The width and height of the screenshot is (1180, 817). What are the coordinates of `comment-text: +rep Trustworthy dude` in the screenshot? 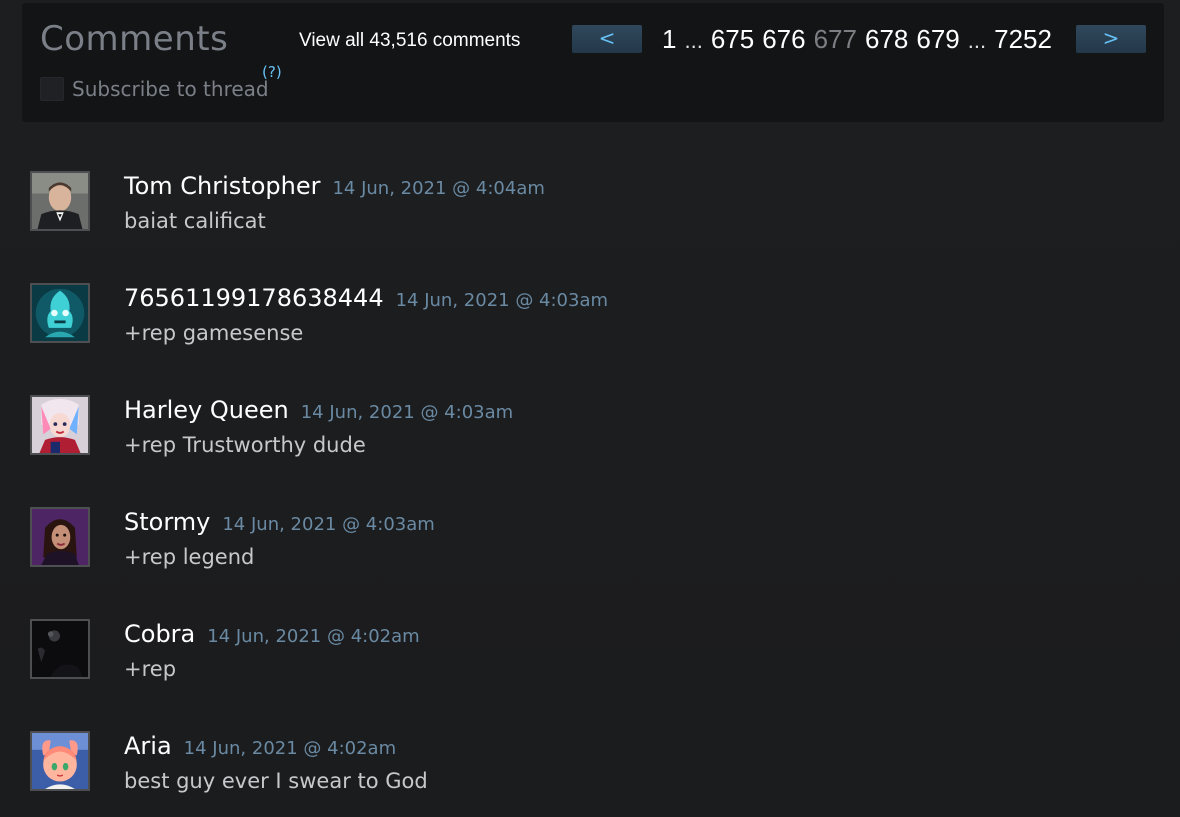 It's located at (245, 445).